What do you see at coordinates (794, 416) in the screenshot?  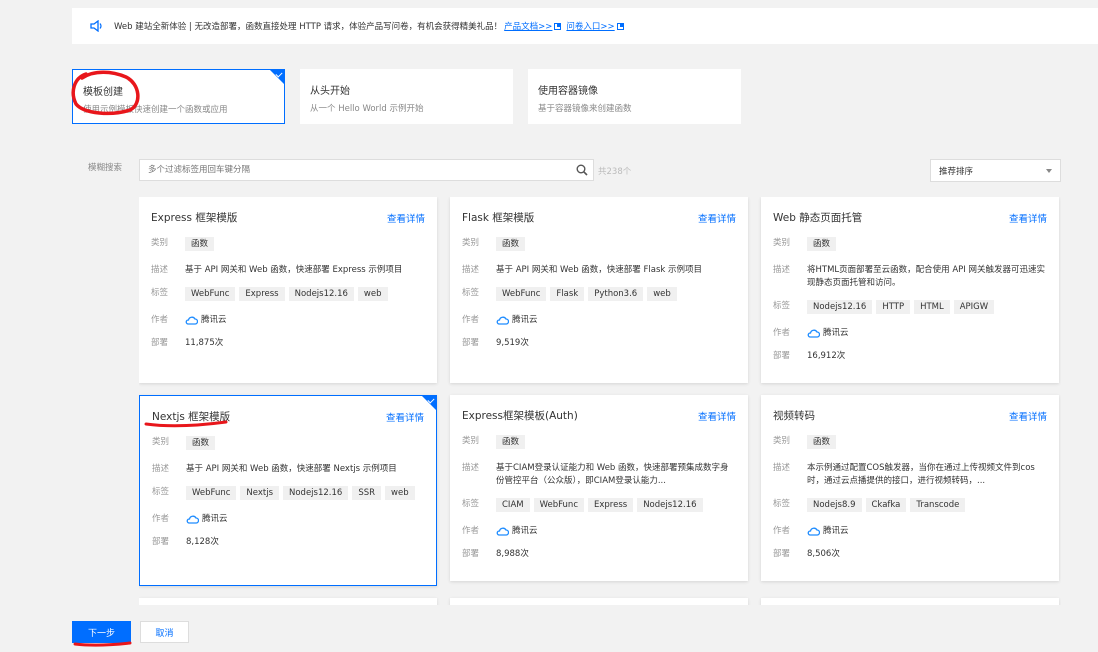 I see `template-name: 视频转码` at bounding box center [794, 416].